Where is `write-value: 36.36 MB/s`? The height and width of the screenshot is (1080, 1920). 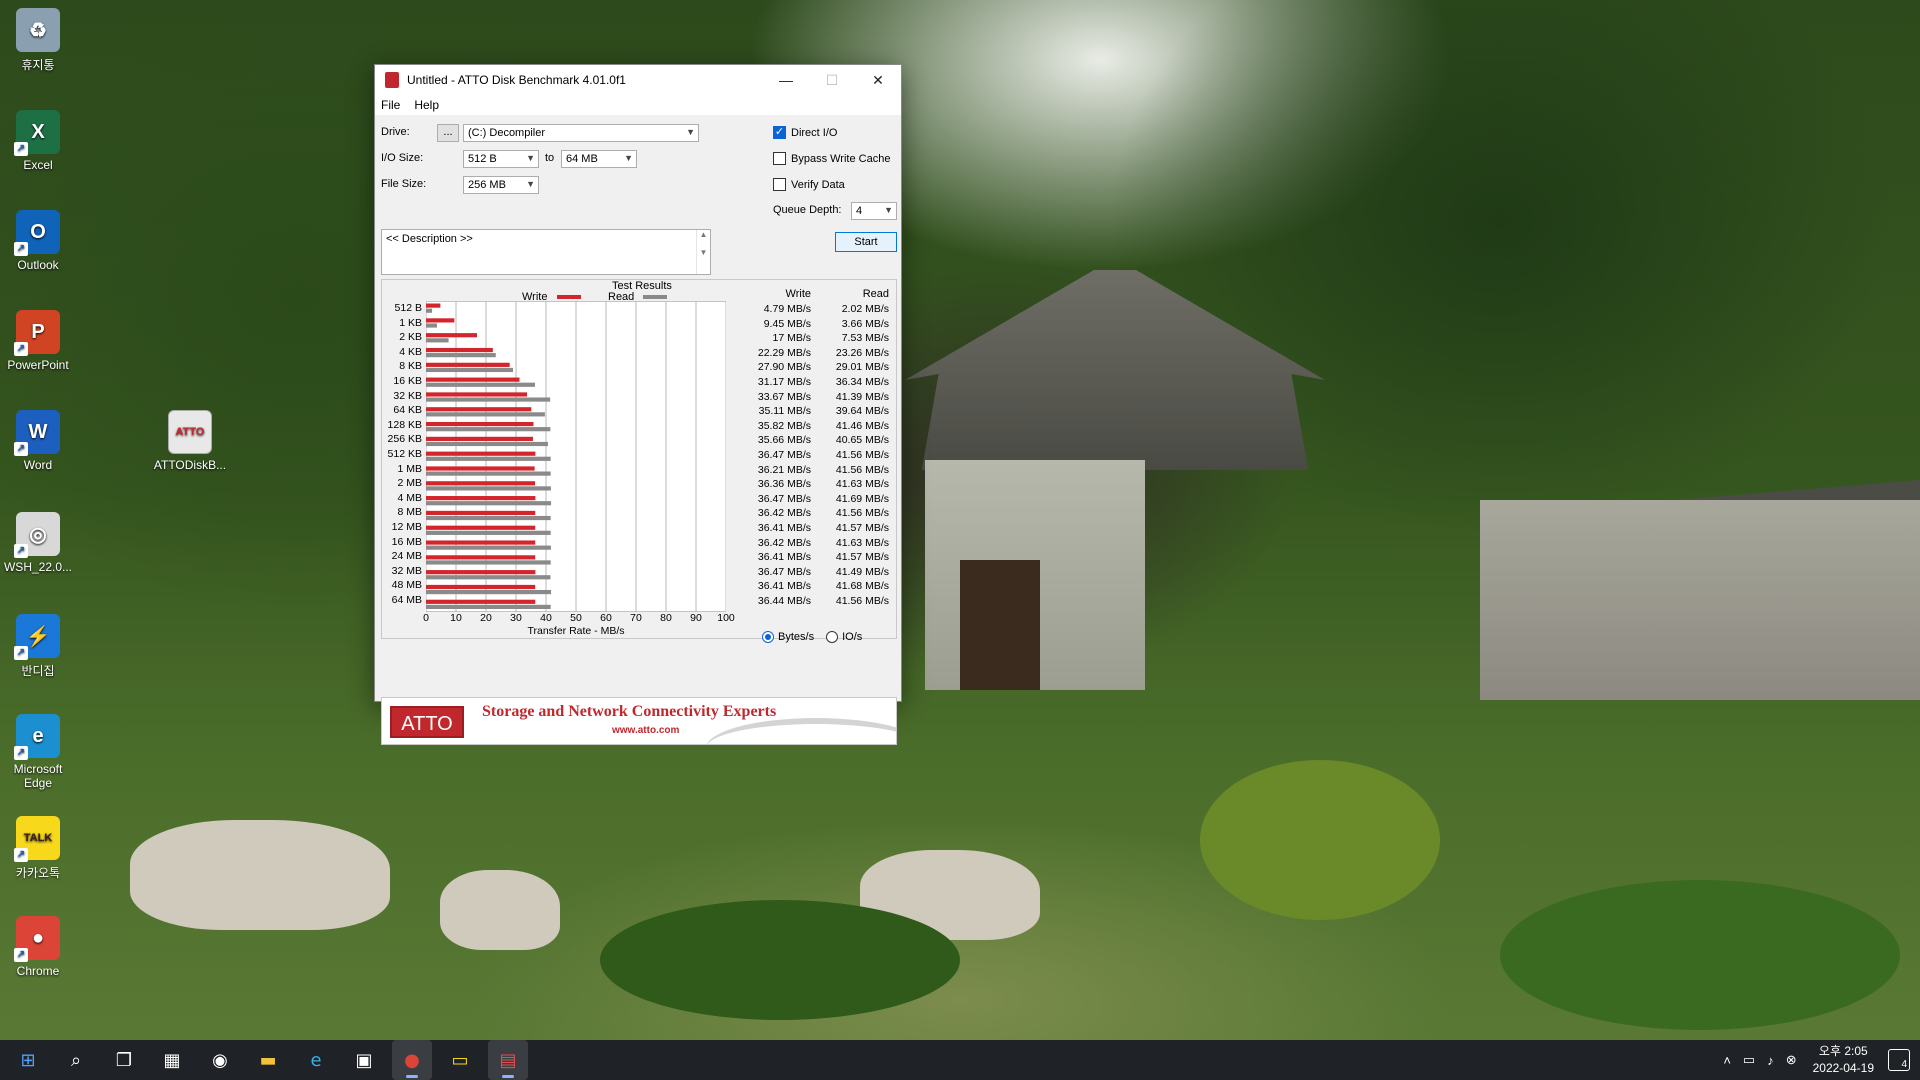 write-value: 36.36 MB/s is located at coordinates (784, 484).